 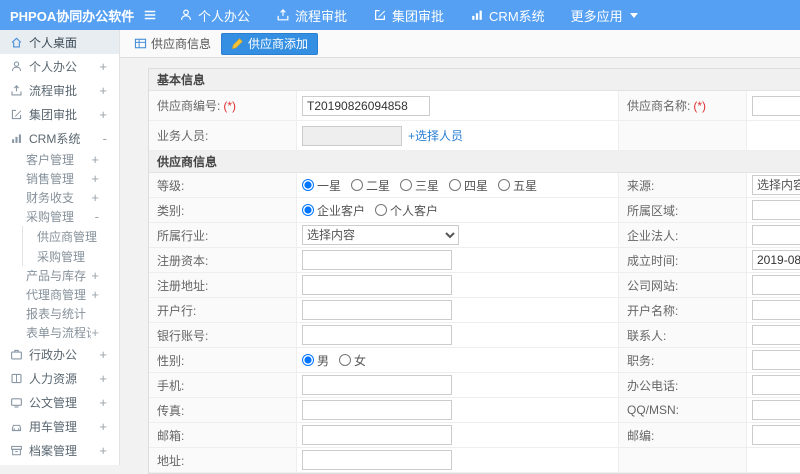 I want to click on field-label: 邮箱:, so click(x=223, y=435).